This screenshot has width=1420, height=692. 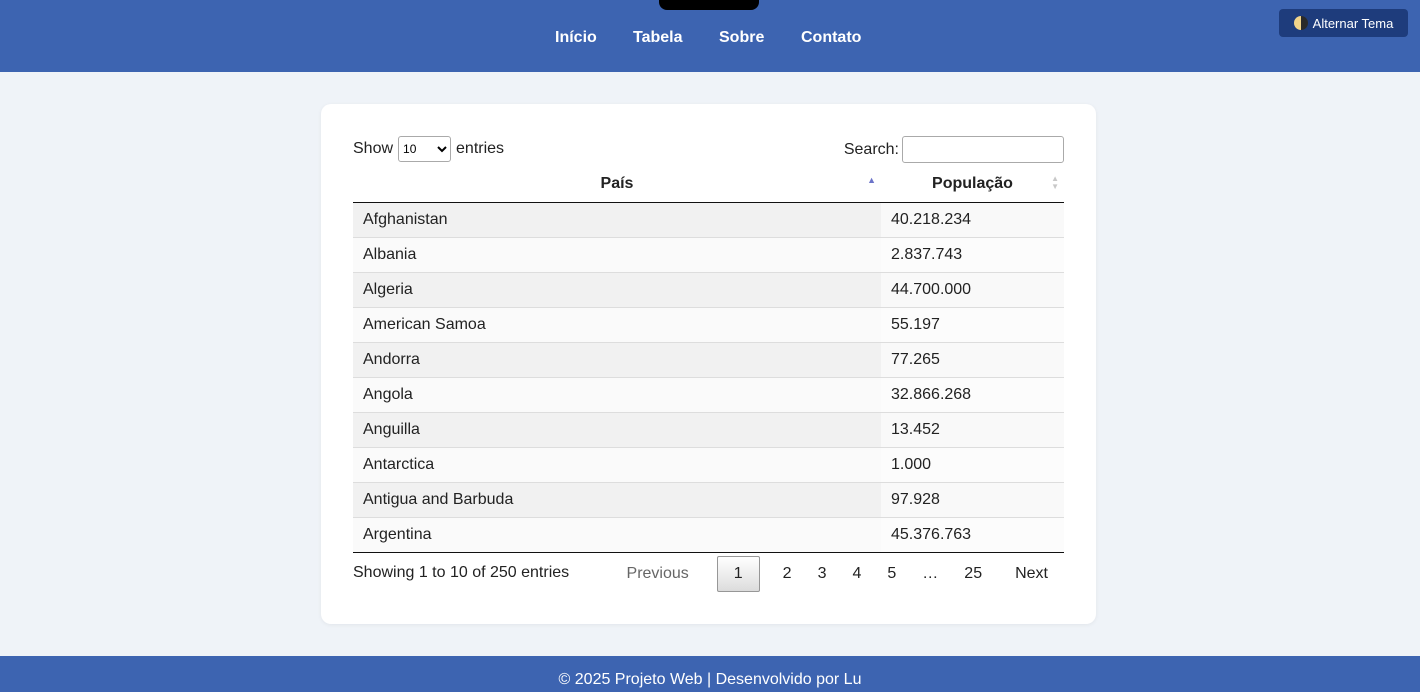 I want to click on population-cell: 40.218.234, so click(x=972, y=219).